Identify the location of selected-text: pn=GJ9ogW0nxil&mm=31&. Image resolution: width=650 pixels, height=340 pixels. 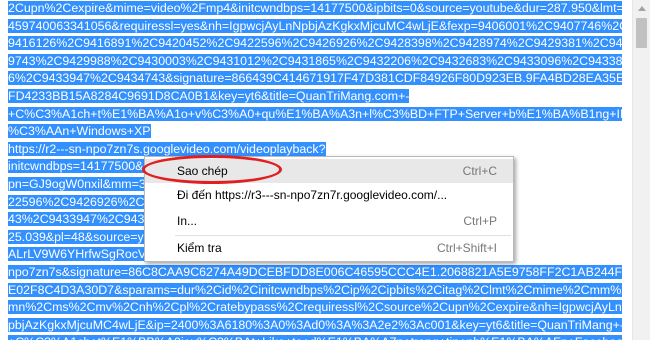
(84, 183).